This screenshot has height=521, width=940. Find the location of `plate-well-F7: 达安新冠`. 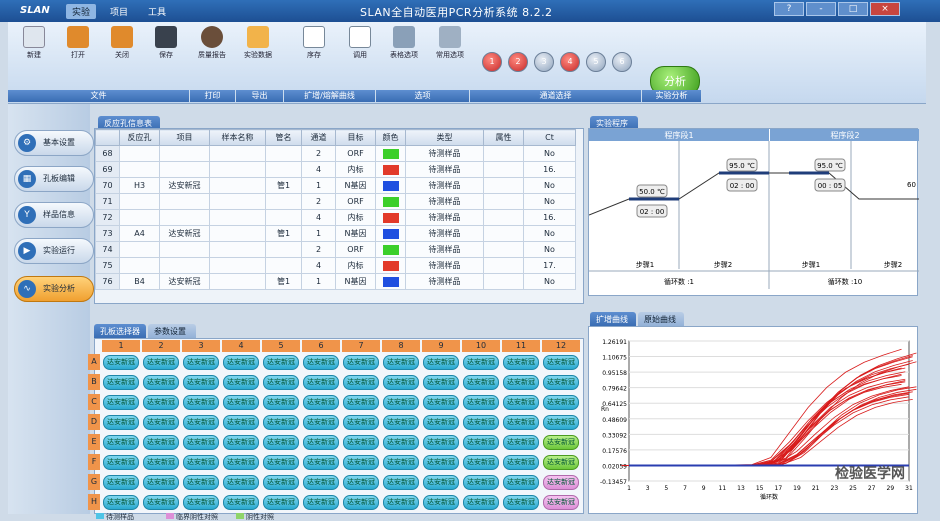

plate-well-F7: 达安新冠 is located at coordinates (361, 462).